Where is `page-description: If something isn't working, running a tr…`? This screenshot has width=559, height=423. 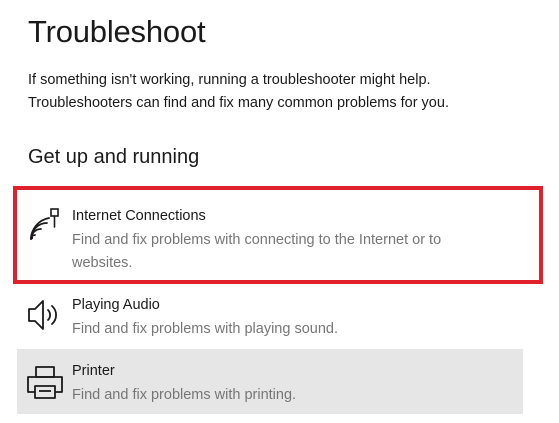 page-description: If something isn't working, running a tr… is located at coordinates (288, 92).